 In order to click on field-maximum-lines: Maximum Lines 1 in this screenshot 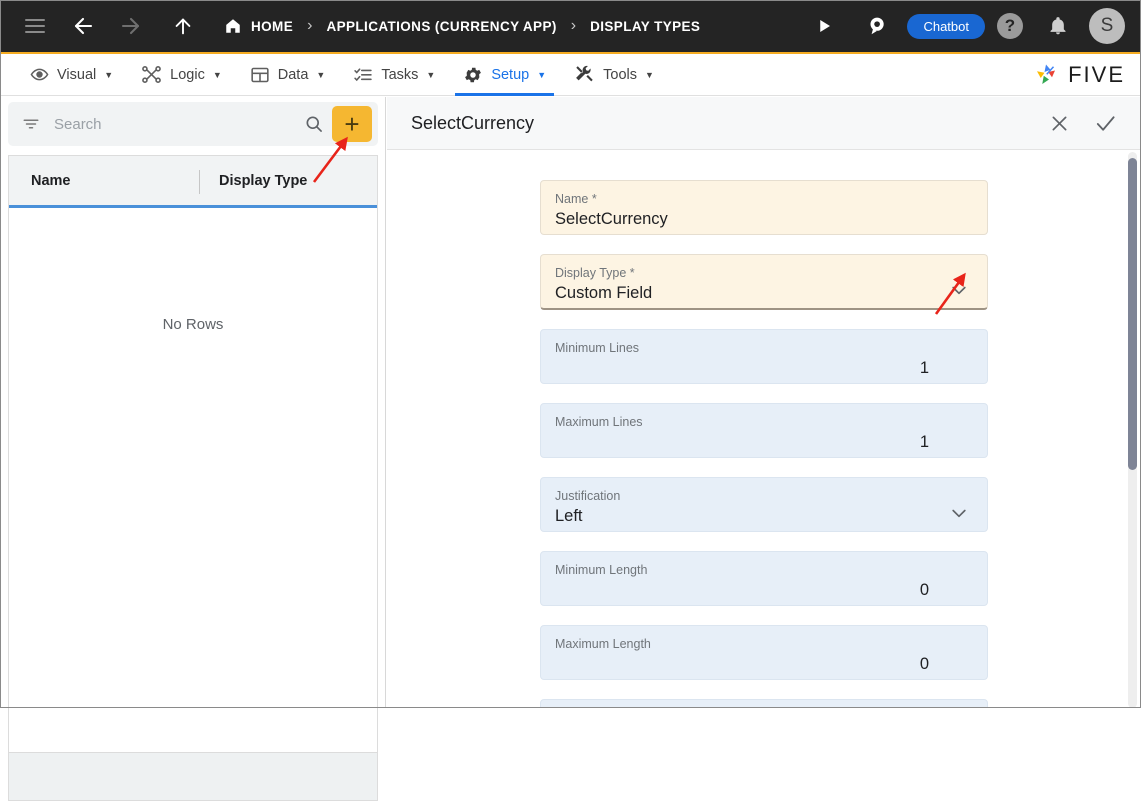, I will do `click(764, 430)`.